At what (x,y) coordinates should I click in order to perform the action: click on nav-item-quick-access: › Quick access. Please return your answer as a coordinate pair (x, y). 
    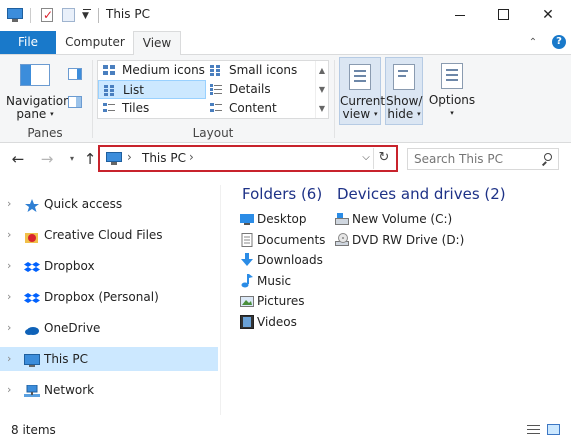
    Looking at the image, I should click on (109, 204).